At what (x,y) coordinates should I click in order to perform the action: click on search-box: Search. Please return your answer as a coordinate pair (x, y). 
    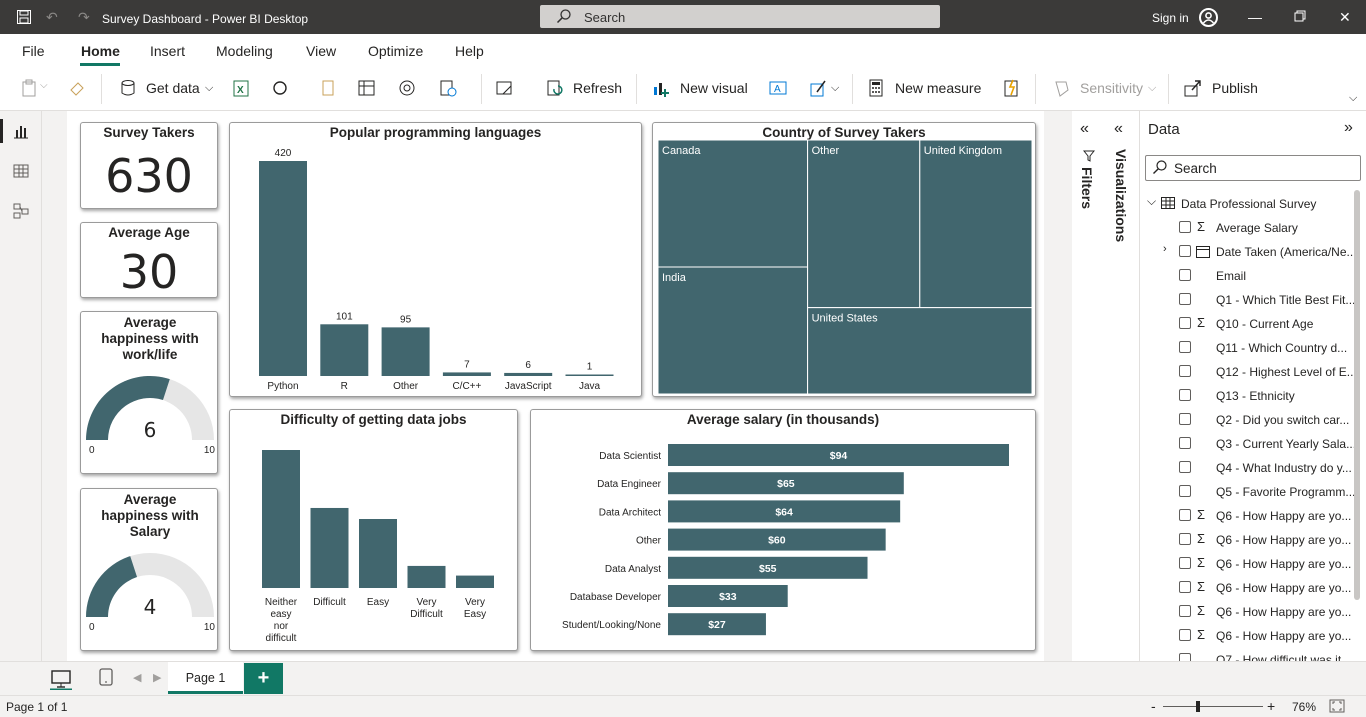
    Looking at the image, I should click on (740, 16).